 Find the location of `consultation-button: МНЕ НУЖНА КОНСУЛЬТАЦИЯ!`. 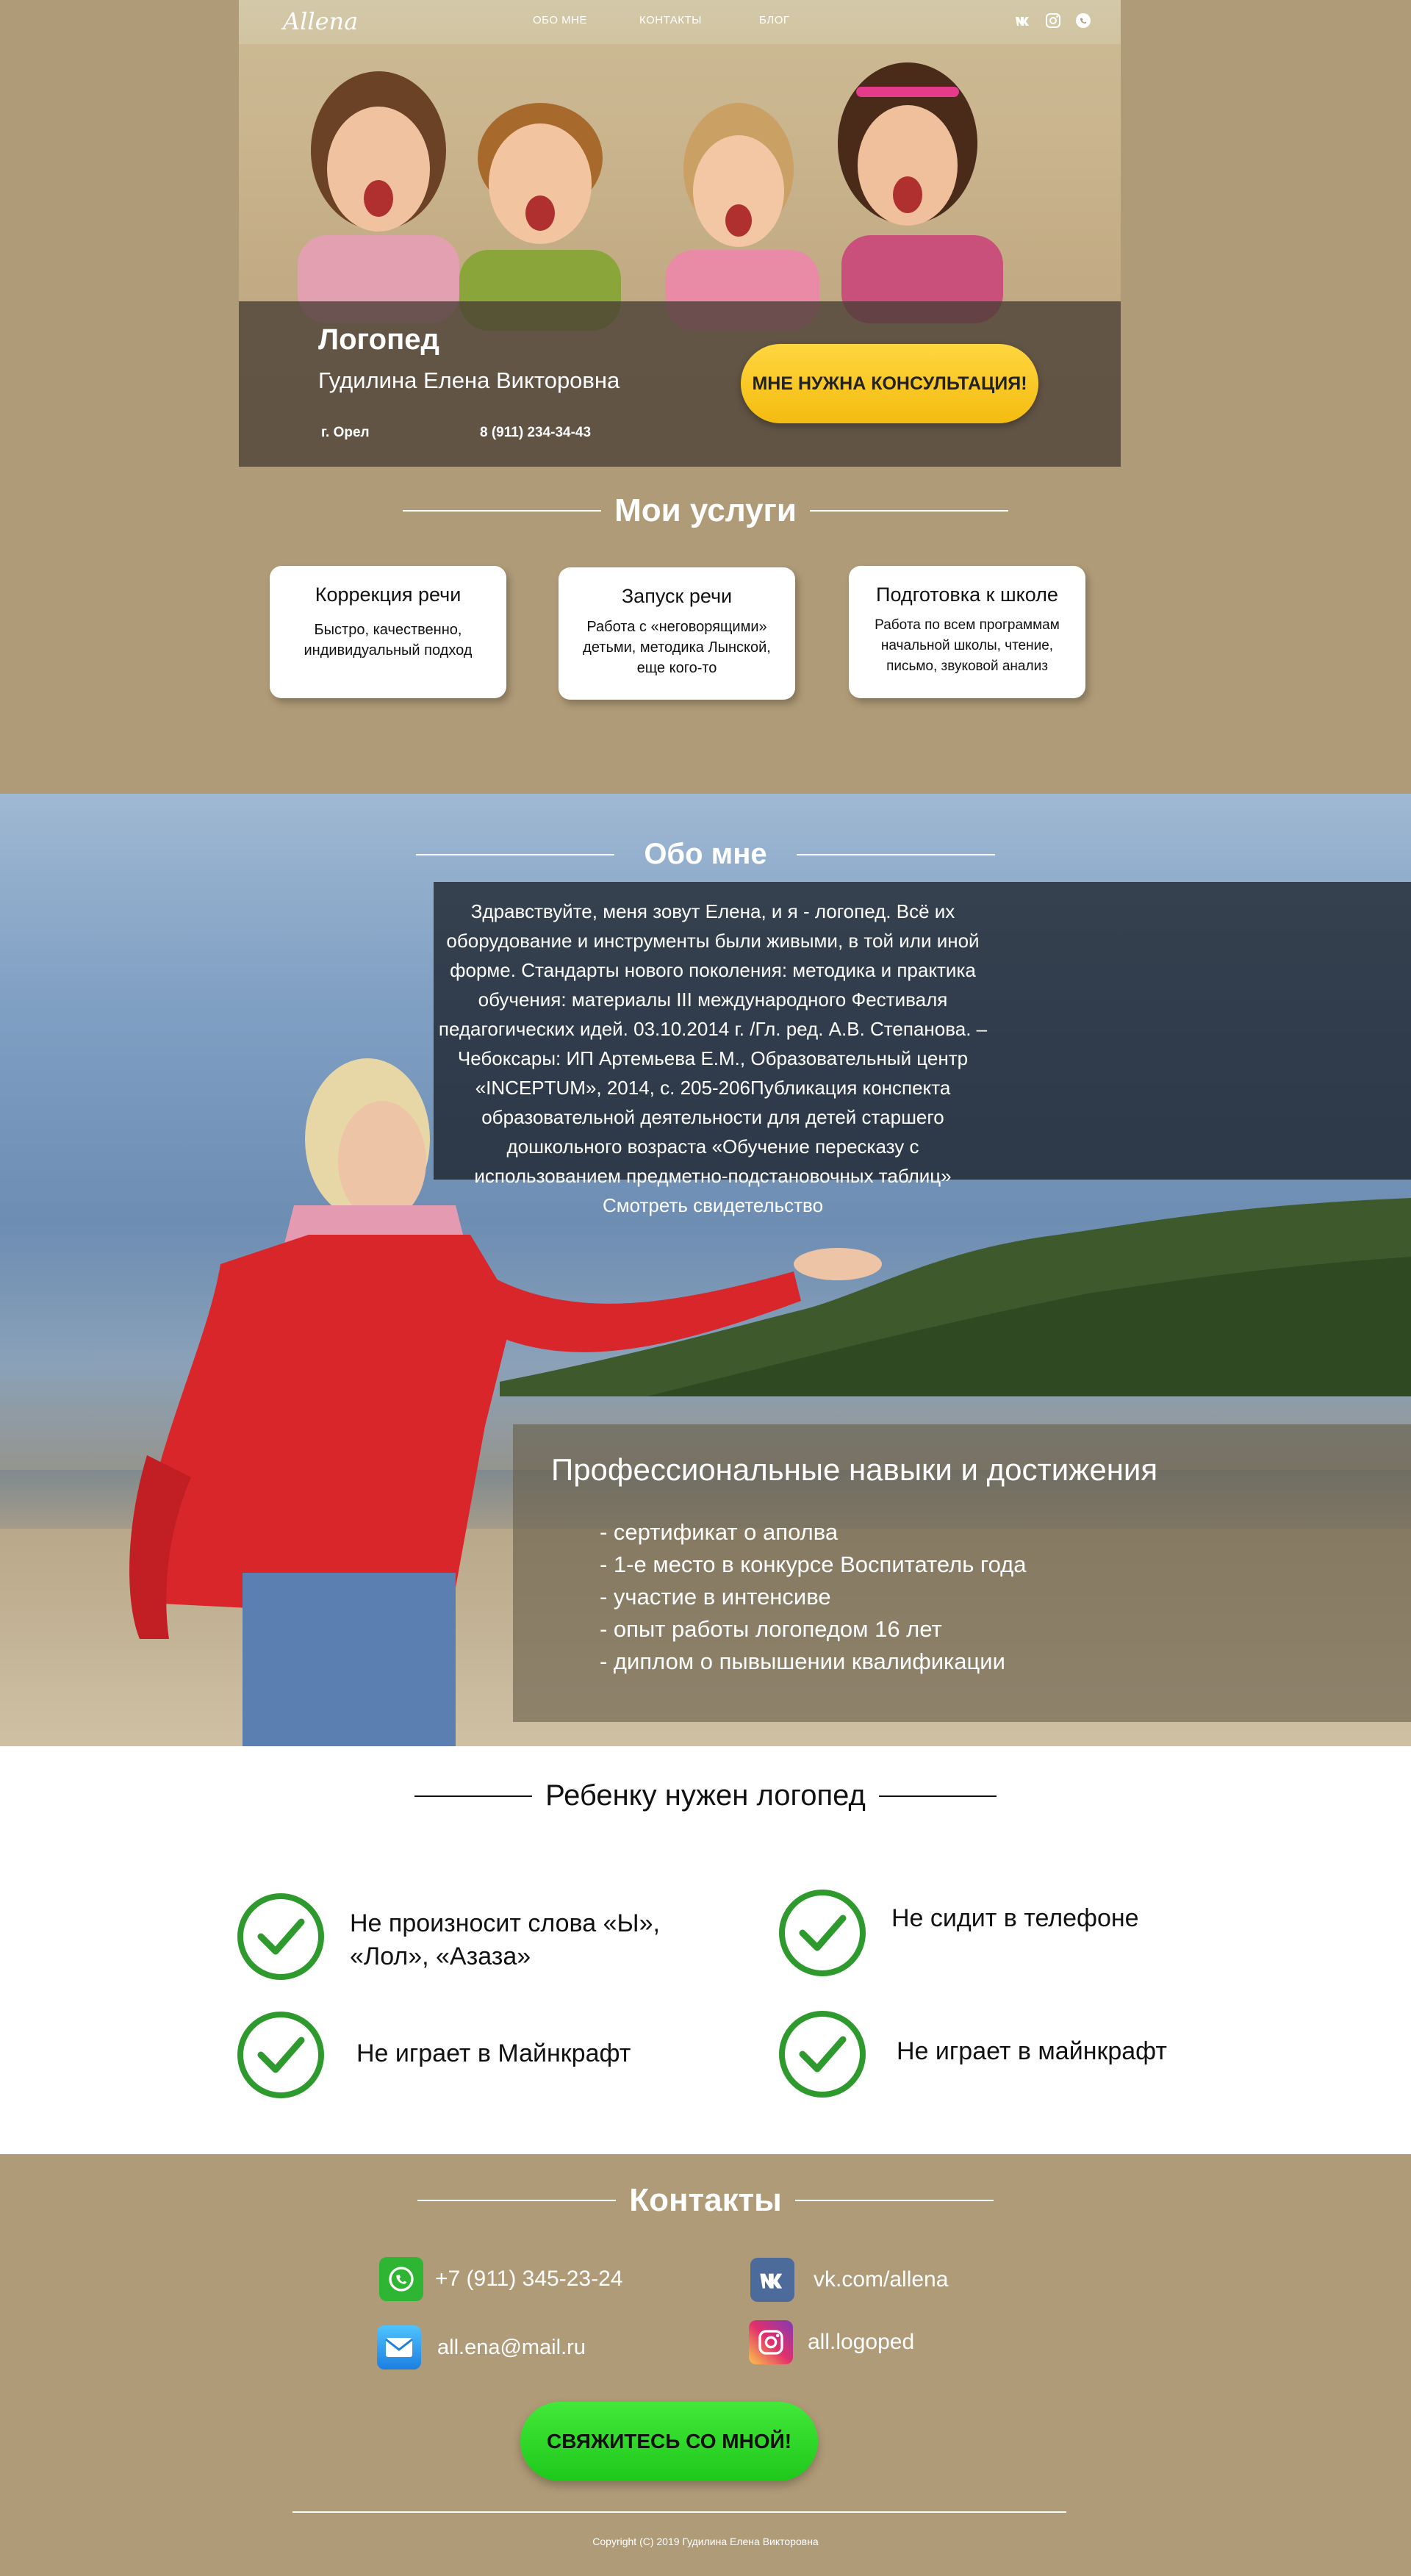

consultation-button: МНЕ НУЖНА КОНСУЛЬТАЦИЯ! is located at coordinates (889, 383).